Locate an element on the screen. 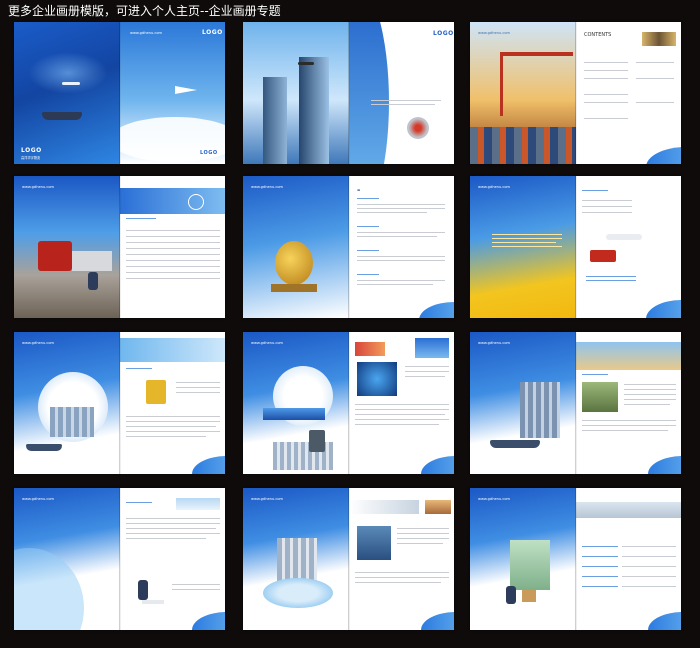 Image resolution: width=700 pixels, height=648 pixels. spread-port-contents: www.gdhenu.com CONTENTS is located at coordinates (575, 93).